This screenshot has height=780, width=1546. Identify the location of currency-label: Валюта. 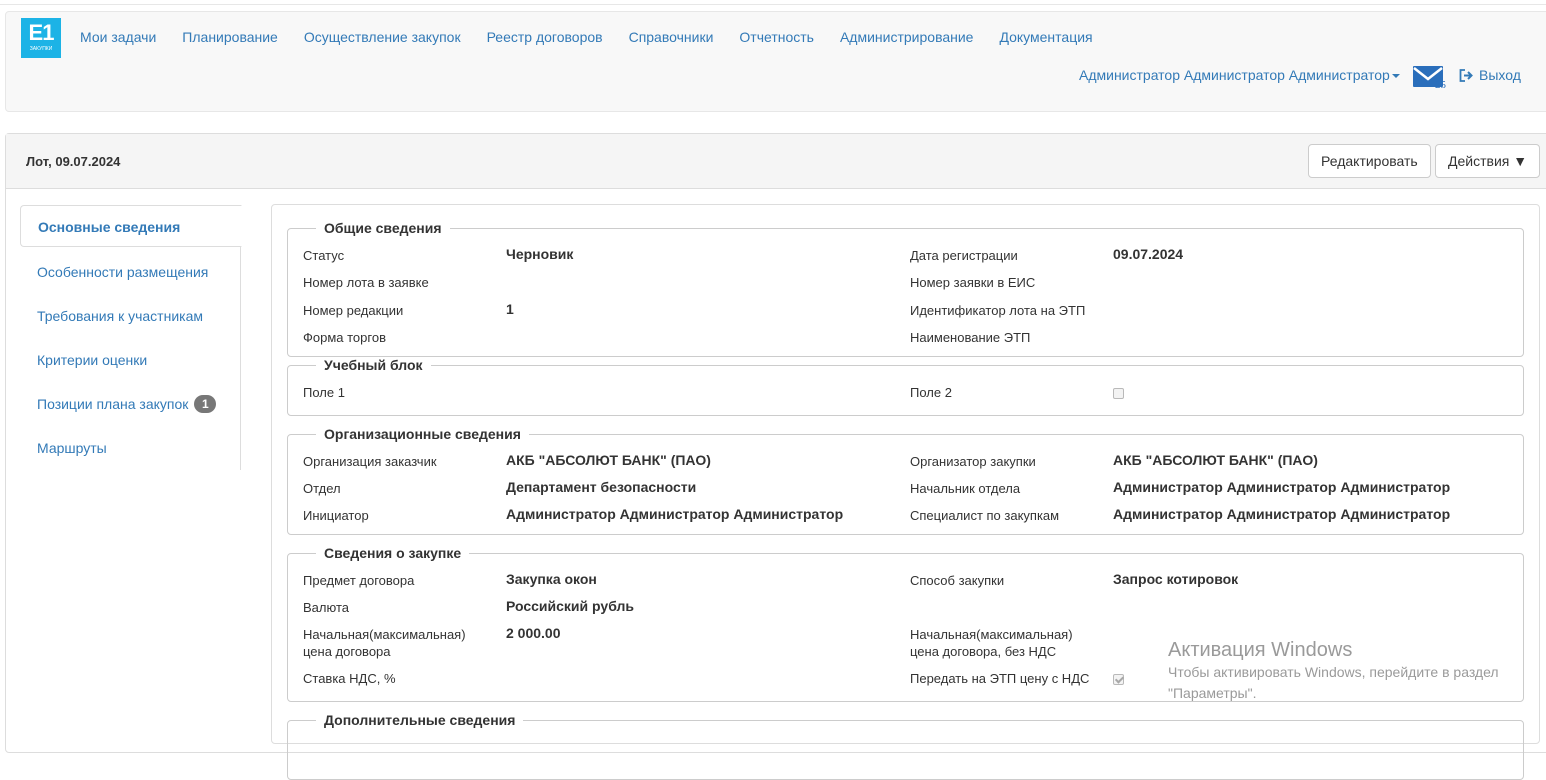
(326, 607).